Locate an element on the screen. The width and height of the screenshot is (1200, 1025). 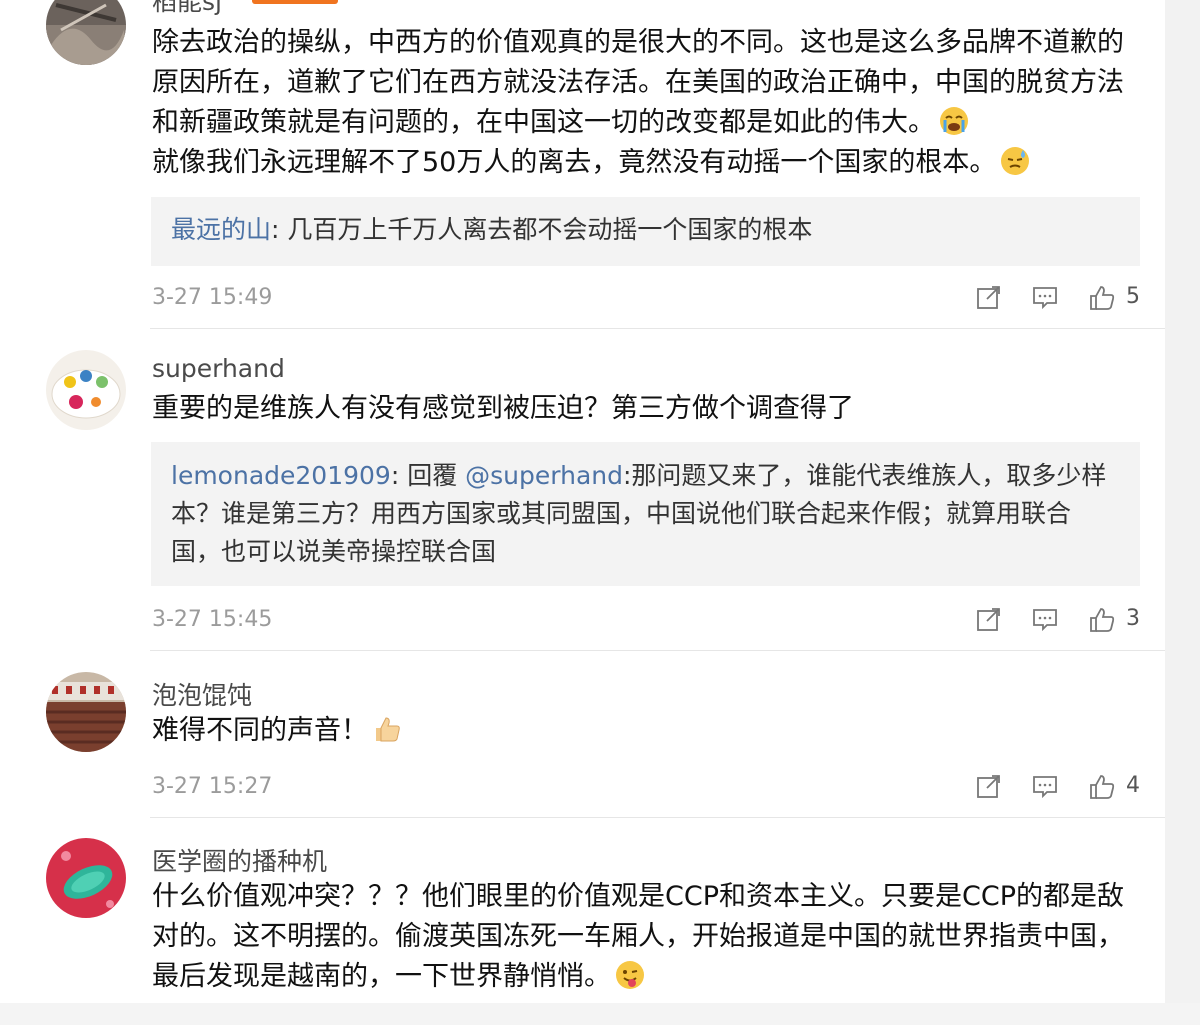
like-count: 3 is located at coordinates (1133, 618).